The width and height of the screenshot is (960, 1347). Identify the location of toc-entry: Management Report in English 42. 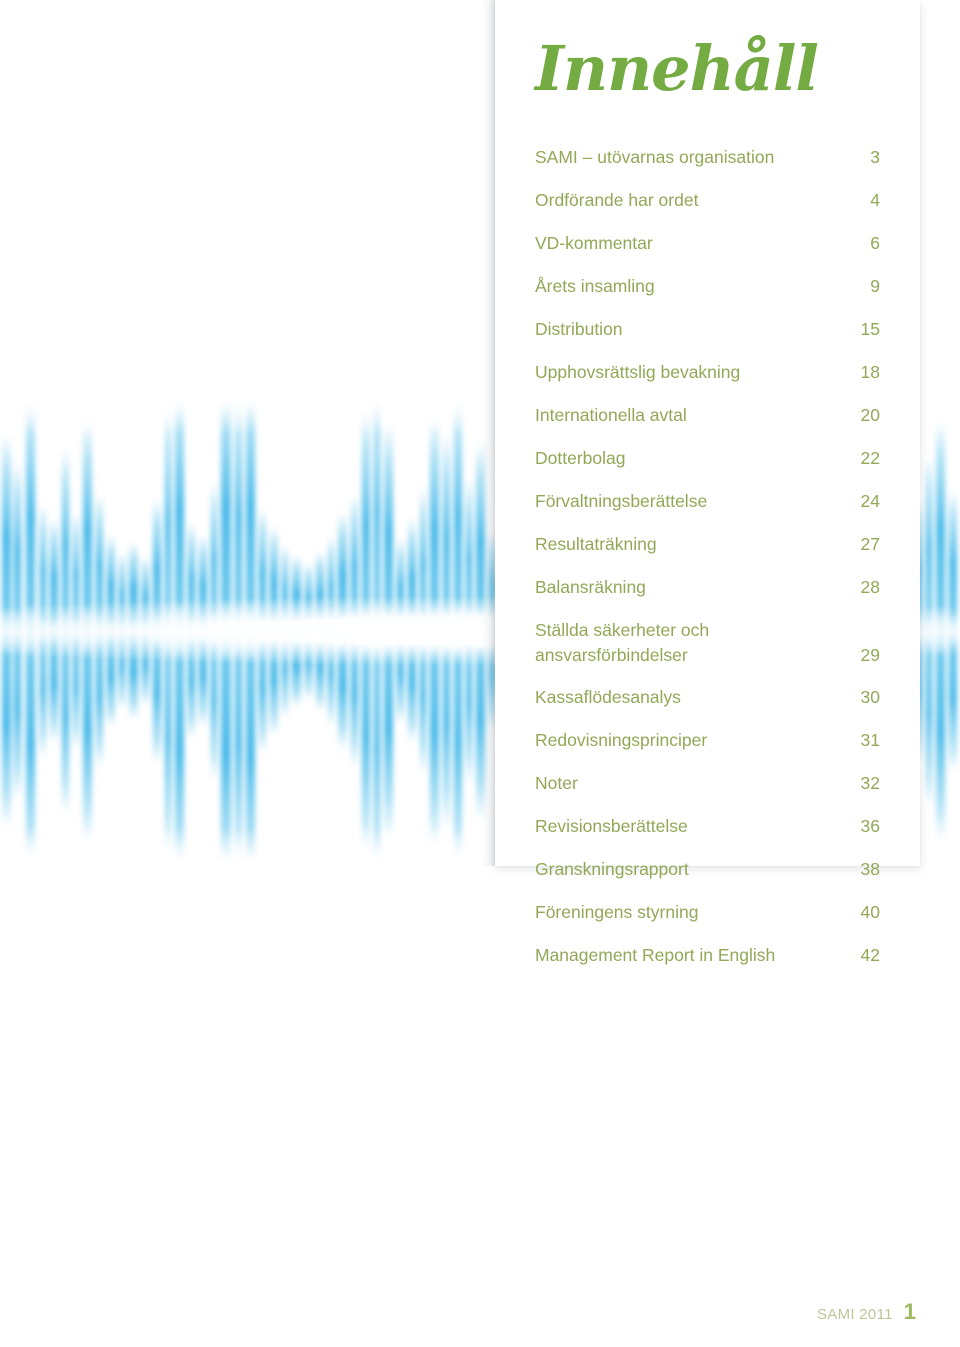
(707, 955).